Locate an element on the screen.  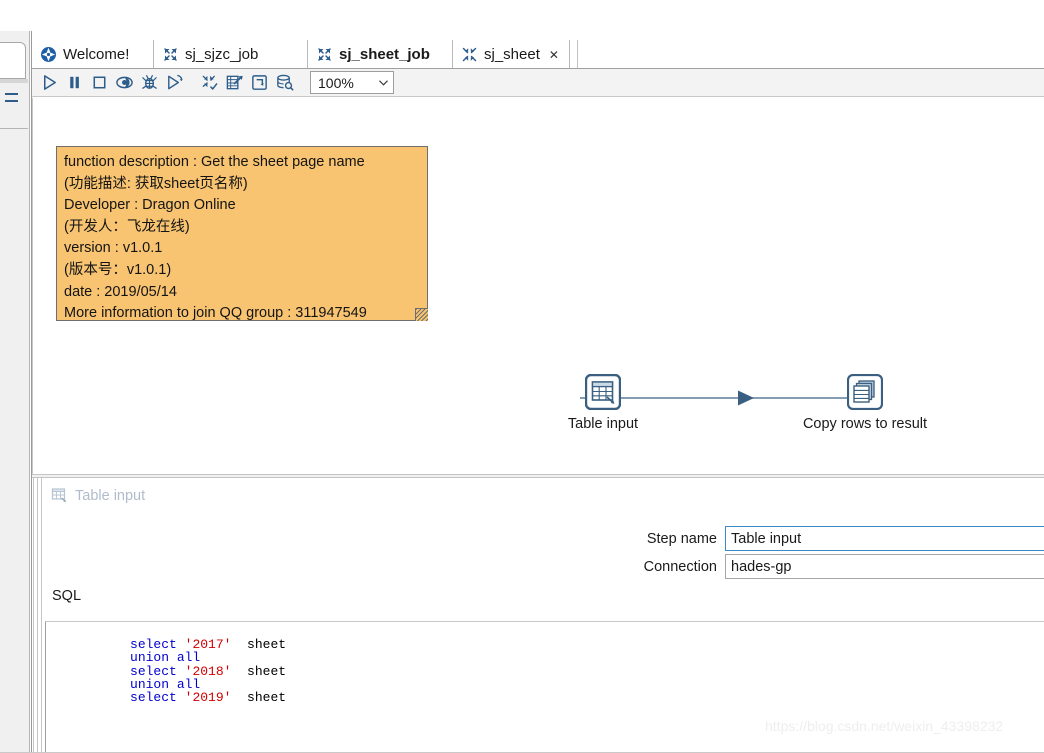
replay-button is located at coordinates (174, 83).